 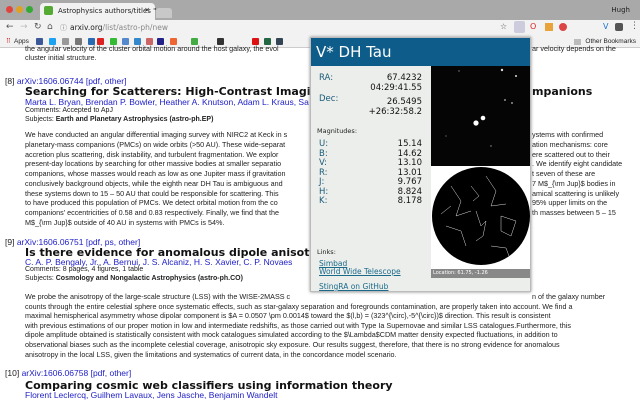 I want to click on magnitude-value: 8.824, so click(x=409, y=191).